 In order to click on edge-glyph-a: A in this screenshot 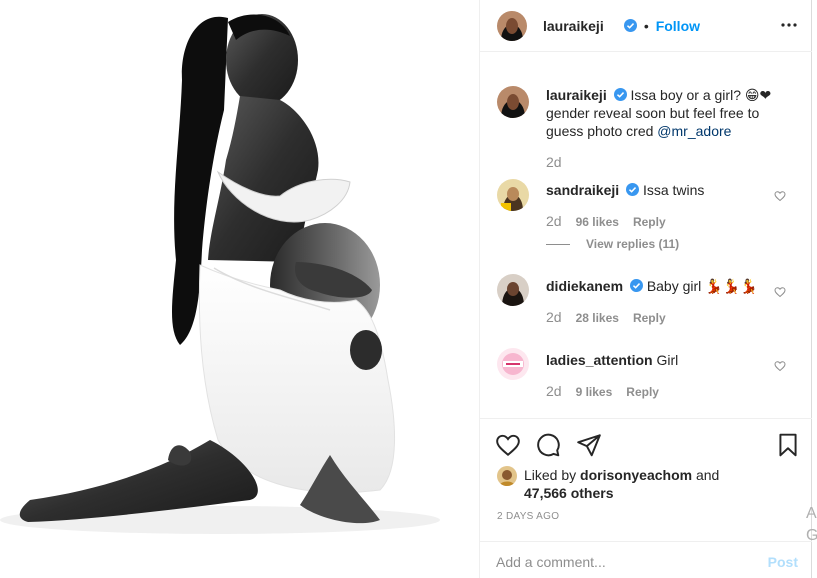, I will do `click(811, 513)`.